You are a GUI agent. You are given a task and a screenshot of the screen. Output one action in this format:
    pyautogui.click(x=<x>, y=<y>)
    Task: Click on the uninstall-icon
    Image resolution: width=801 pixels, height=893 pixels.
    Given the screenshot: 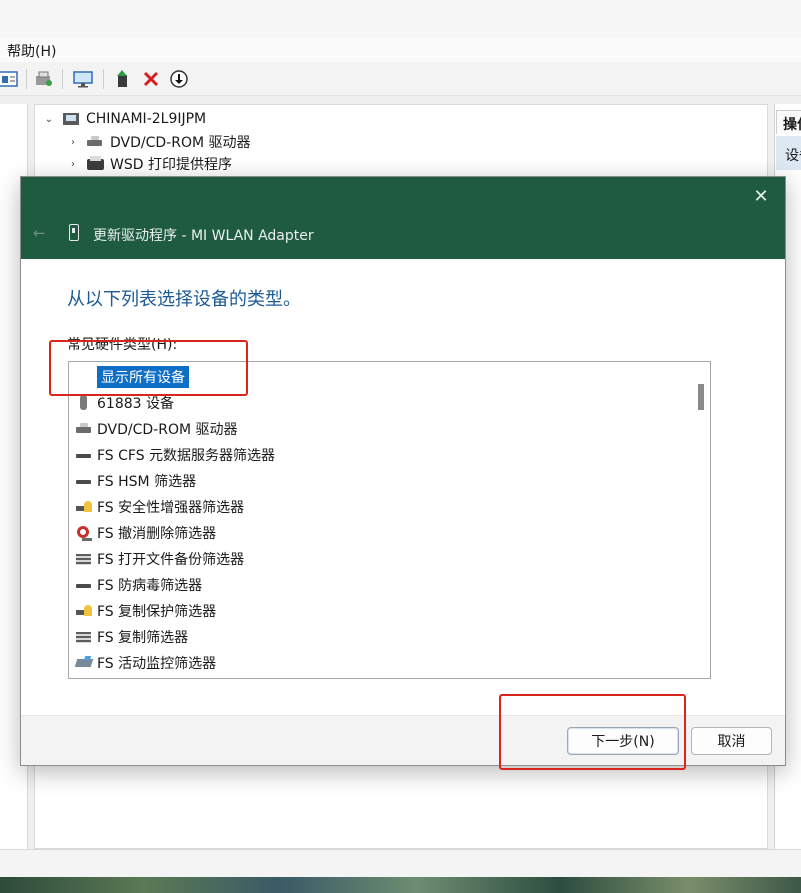 What is the action you would take?
    pyautogui.click(x=151, y=79)
    